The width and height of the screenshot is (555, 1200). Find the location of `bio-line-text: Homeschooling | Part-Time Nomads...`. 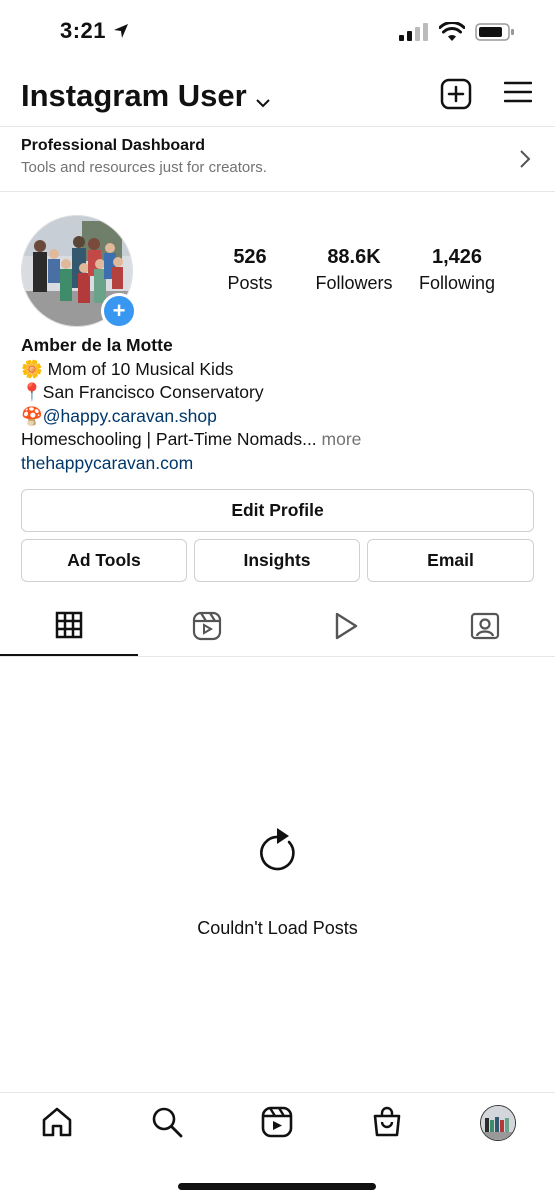

bio-line-text: Homeschooling | Part-Time Nomads... is located at coordinates (169, 439).